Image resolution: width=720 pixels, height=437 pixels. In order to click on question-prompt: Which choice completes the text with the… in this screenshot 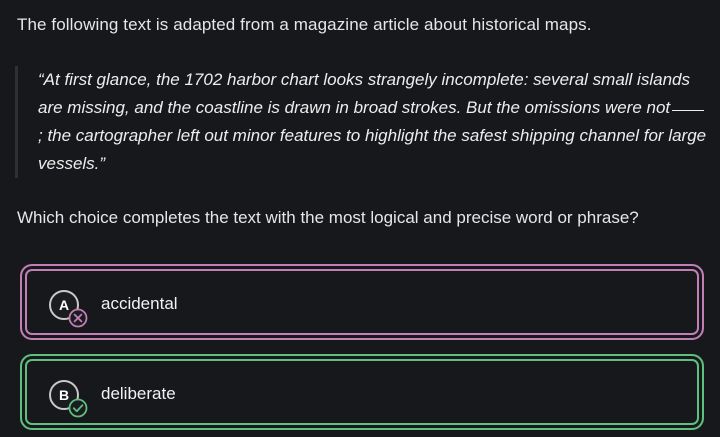, I will do `click(328, 217)`.